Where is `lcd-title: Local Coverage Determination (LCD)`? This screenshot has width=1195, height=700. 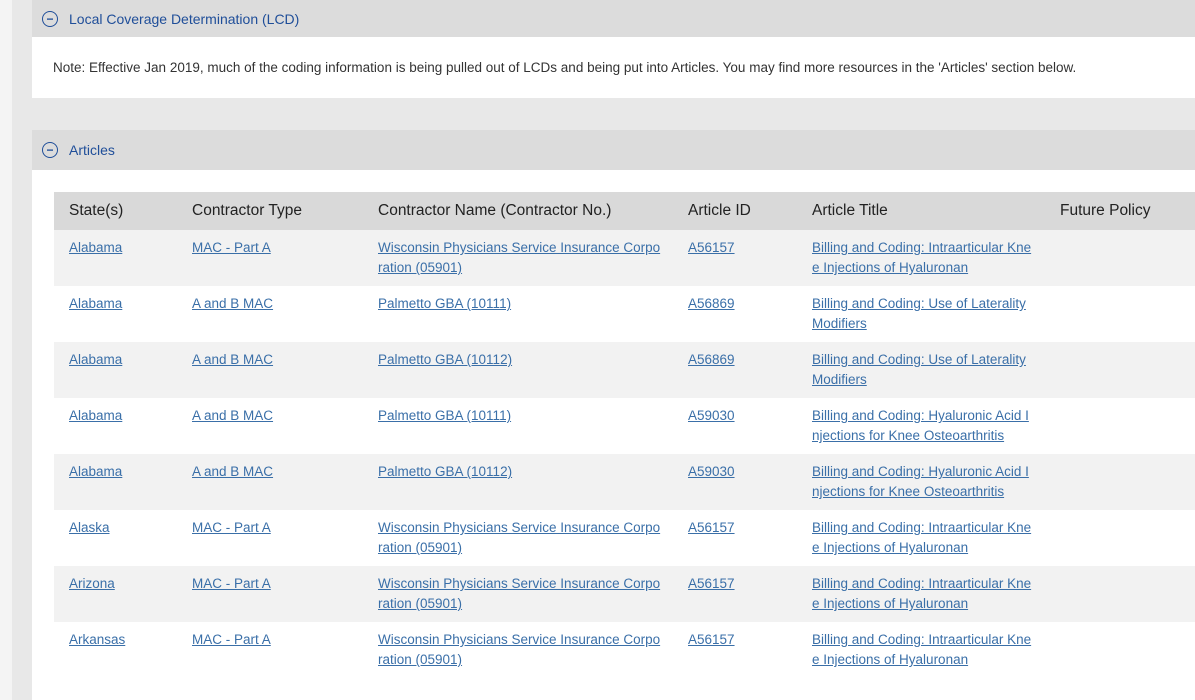 lcd-title: Local Coverage Determination (LCD) is located at coordinates (184, 18).